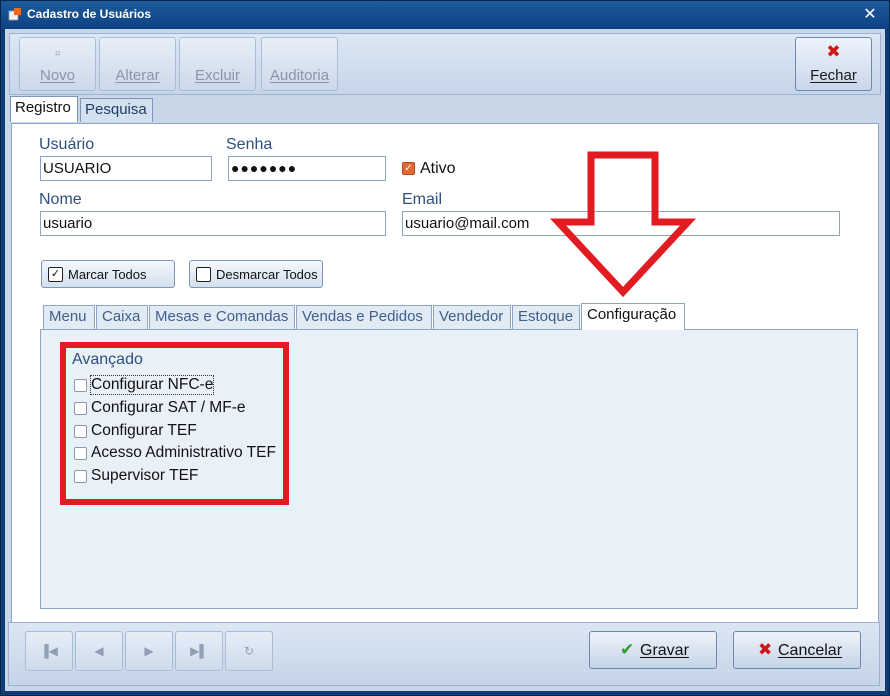 Image resolution: width=890 pixels, height=696 pixels. Describe the element at coordinates (627, 649) in the screenshot. I see `checkmark-icon: ✔` at that location.